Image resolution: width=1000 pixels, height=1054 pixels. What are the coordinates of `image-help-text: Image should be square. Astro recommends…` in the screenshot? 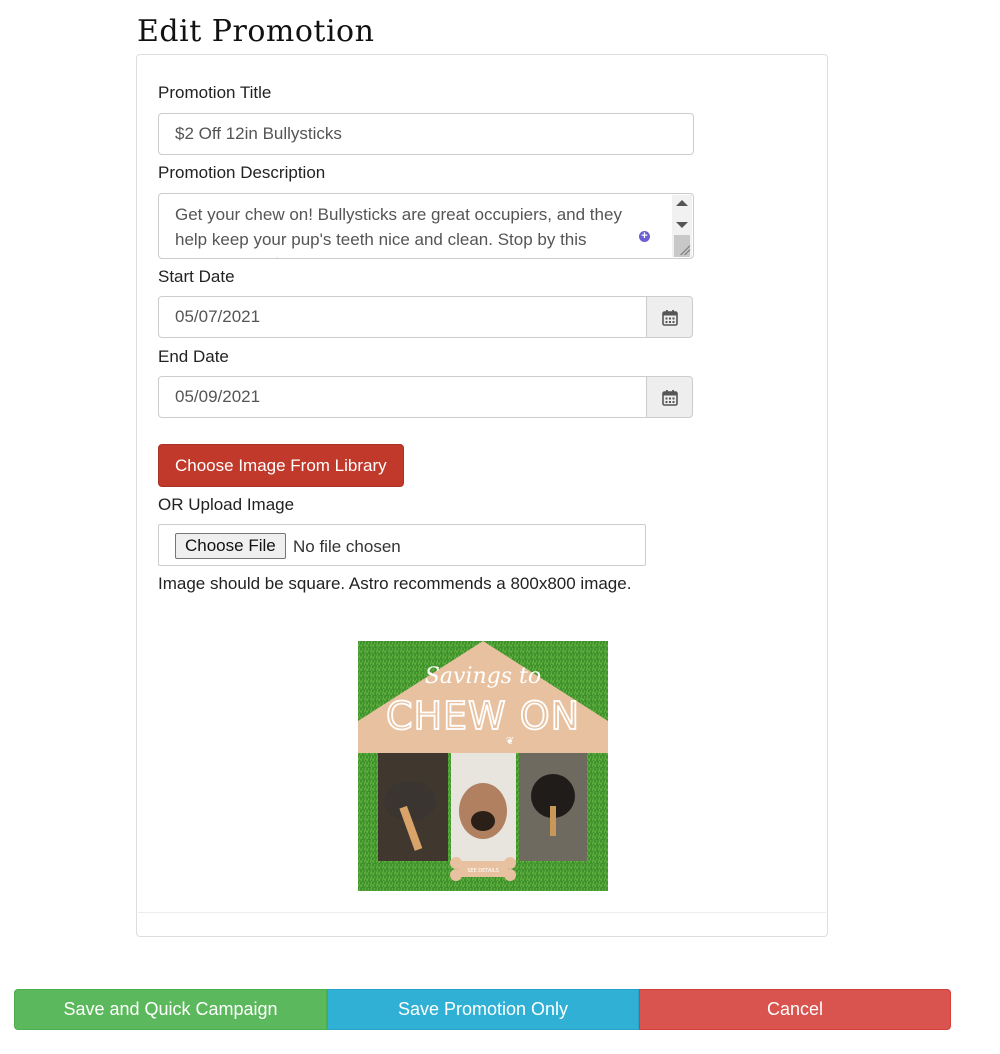 It's located at (395, 583).